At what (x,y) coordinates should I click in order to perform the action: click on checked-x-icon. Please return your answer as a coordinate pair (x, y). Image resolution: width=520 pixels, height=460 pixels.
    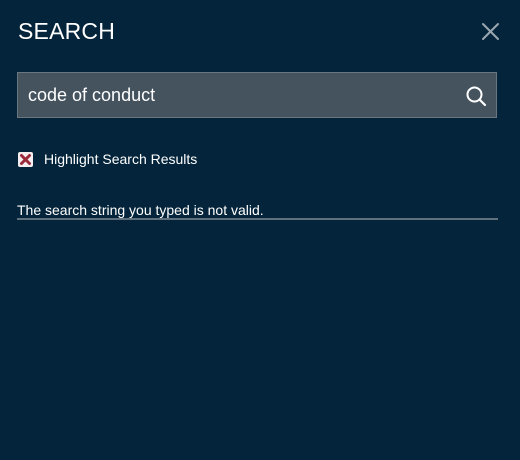
    Looking at the image, I should click on (25, 159).